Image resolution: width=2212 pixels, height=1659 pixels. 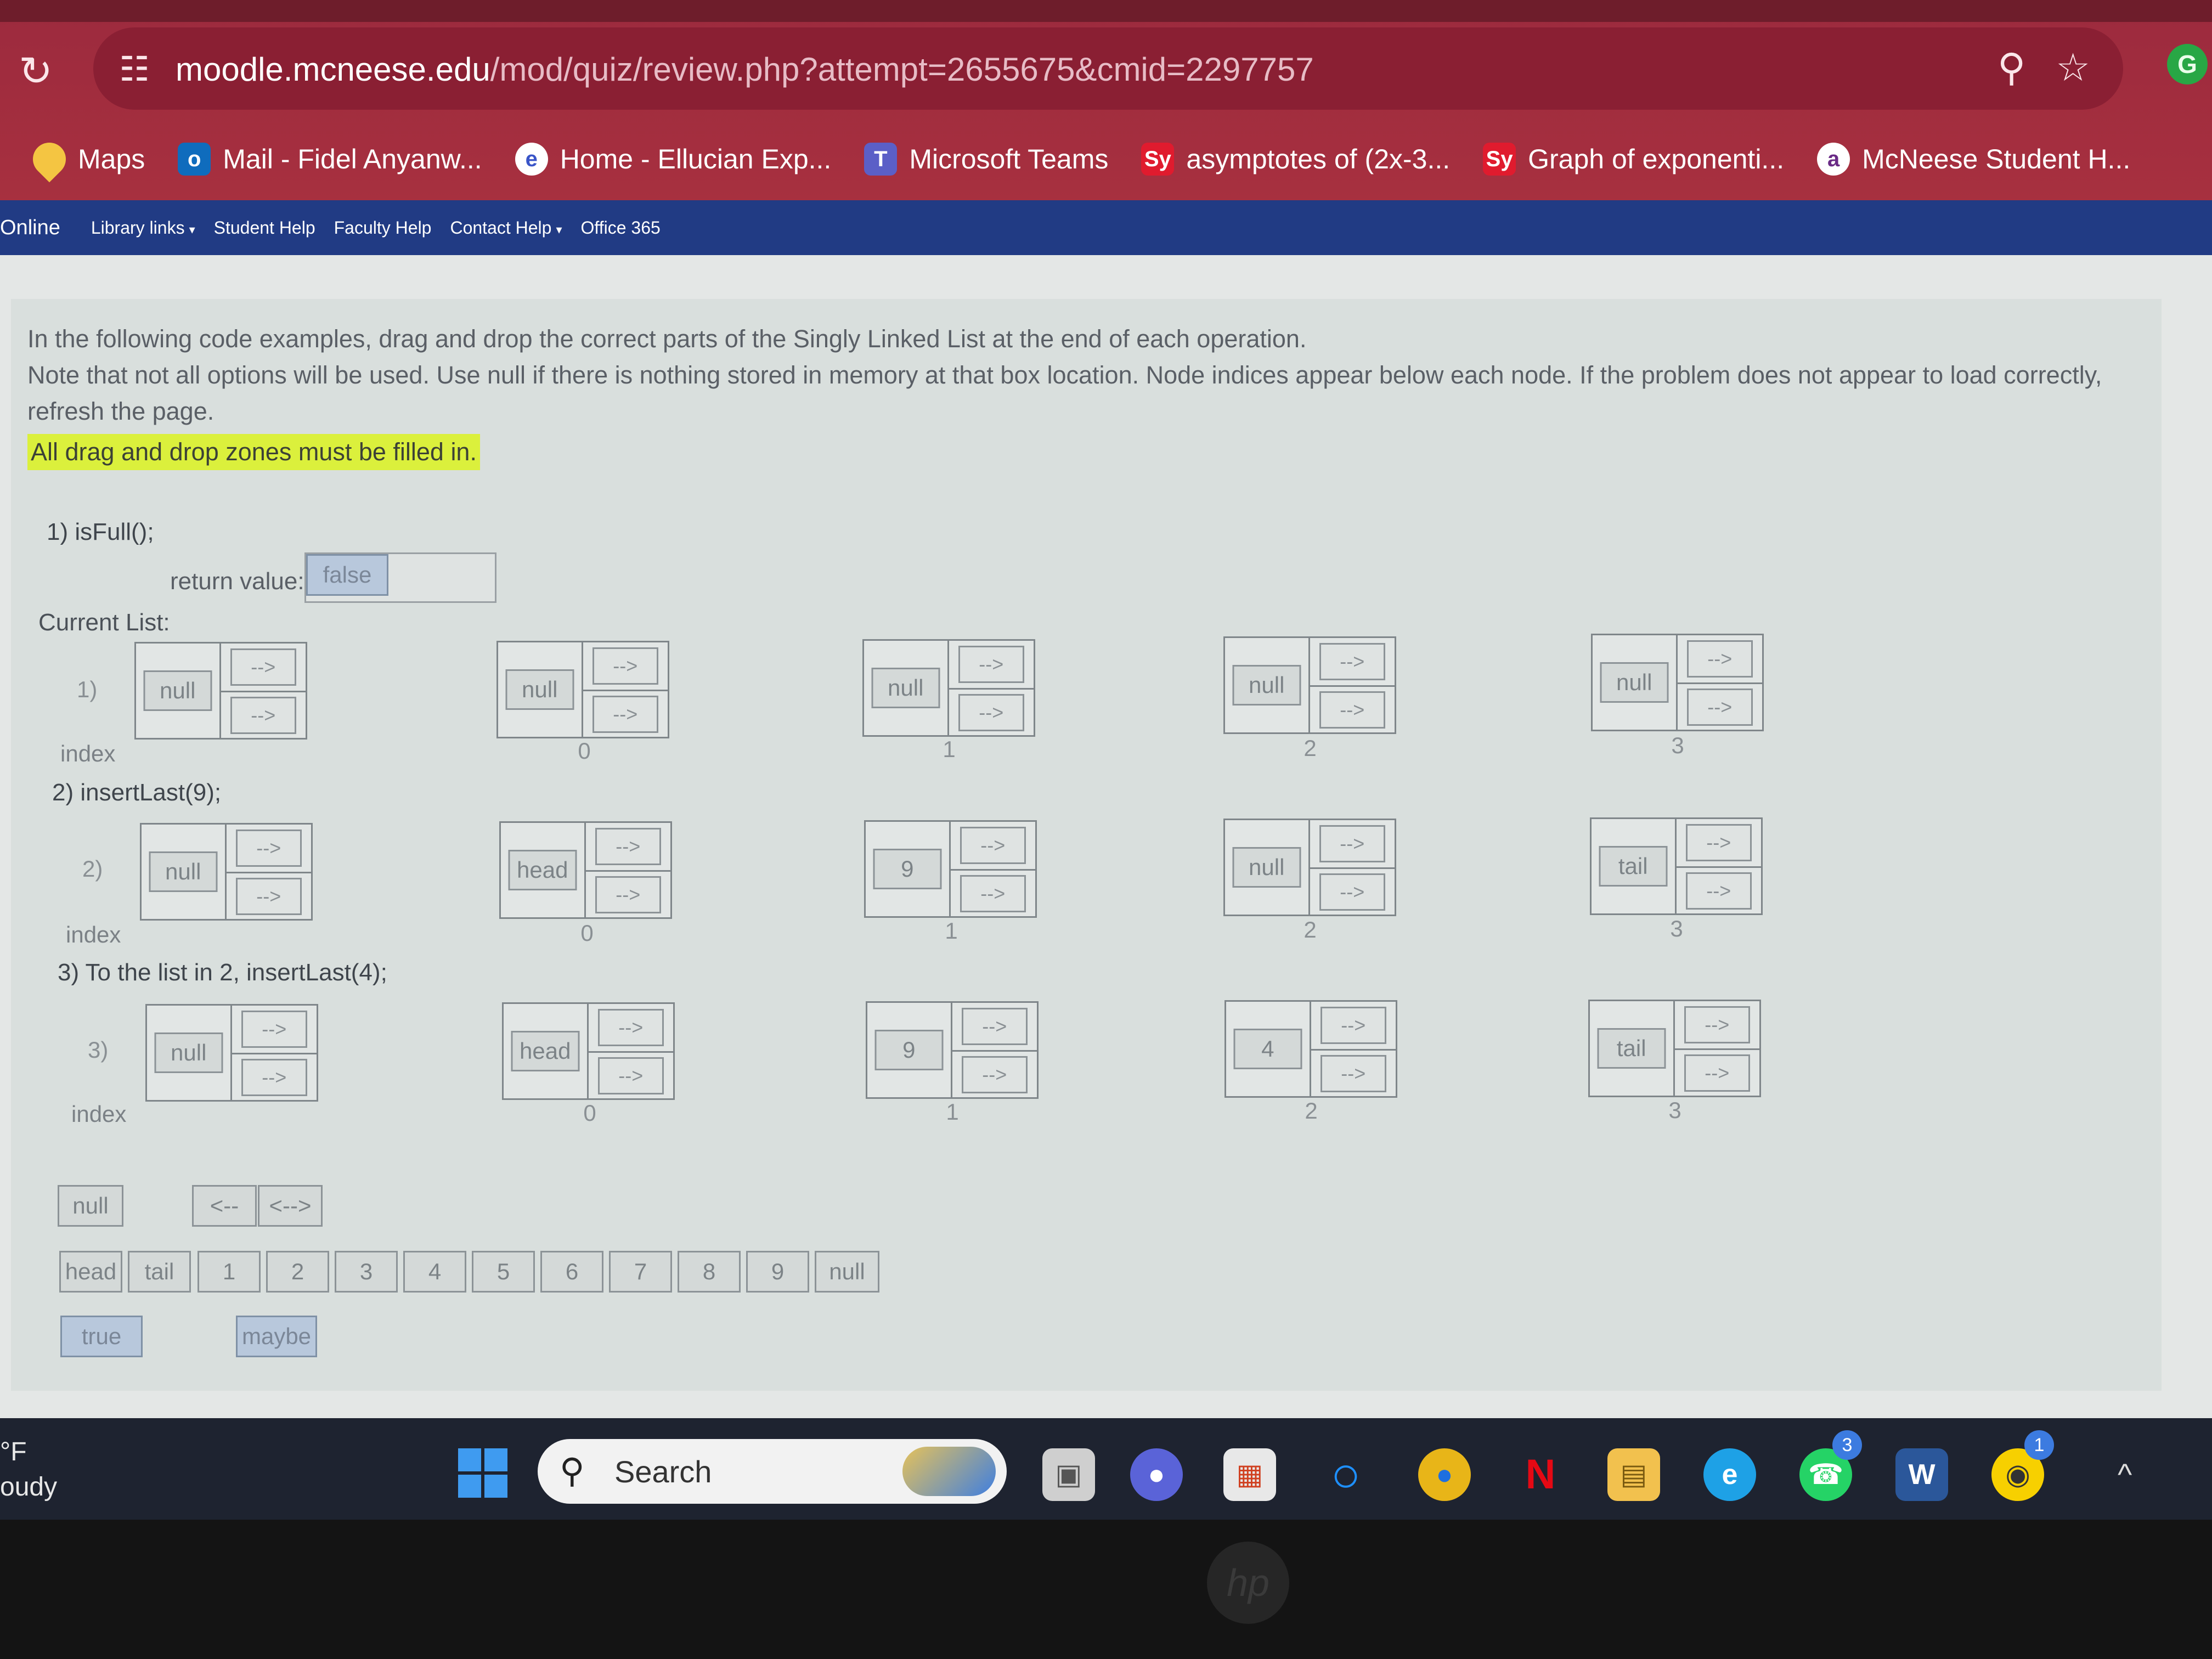 What do you see at coordinates (90, 1272) in the screenshot?
I see `pool-head-tile: head` at bounding box center [90, 1272].